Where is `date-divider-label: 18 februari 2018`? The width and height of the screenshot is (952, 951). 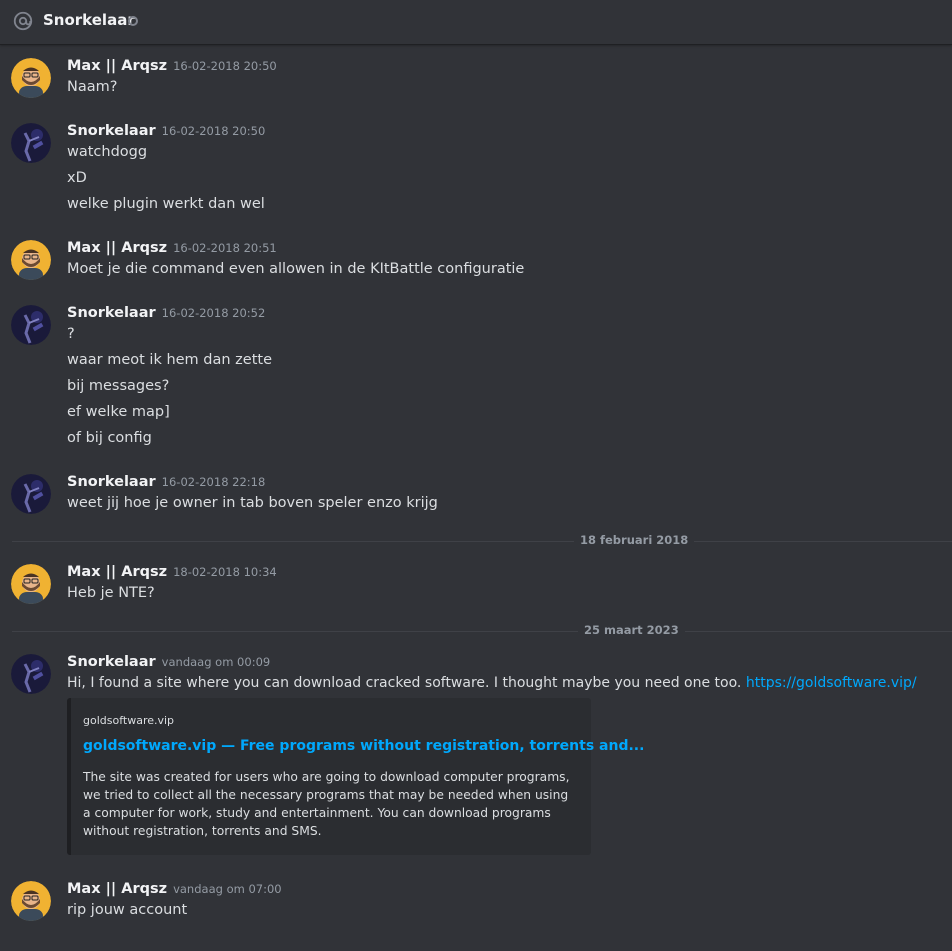 date-divider-label: 18 februari 2018 is located at coordinates (634, 540).